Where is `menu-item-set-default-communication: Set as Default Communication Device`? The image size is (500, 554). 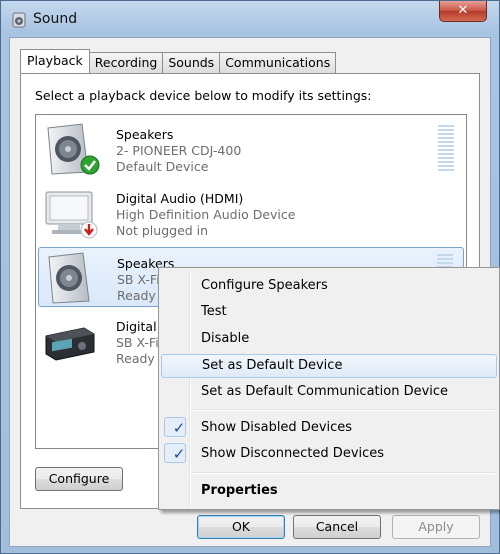 menu-item-set-default-communication: Set as Default Communication Device is located at coordinates (329, 392).